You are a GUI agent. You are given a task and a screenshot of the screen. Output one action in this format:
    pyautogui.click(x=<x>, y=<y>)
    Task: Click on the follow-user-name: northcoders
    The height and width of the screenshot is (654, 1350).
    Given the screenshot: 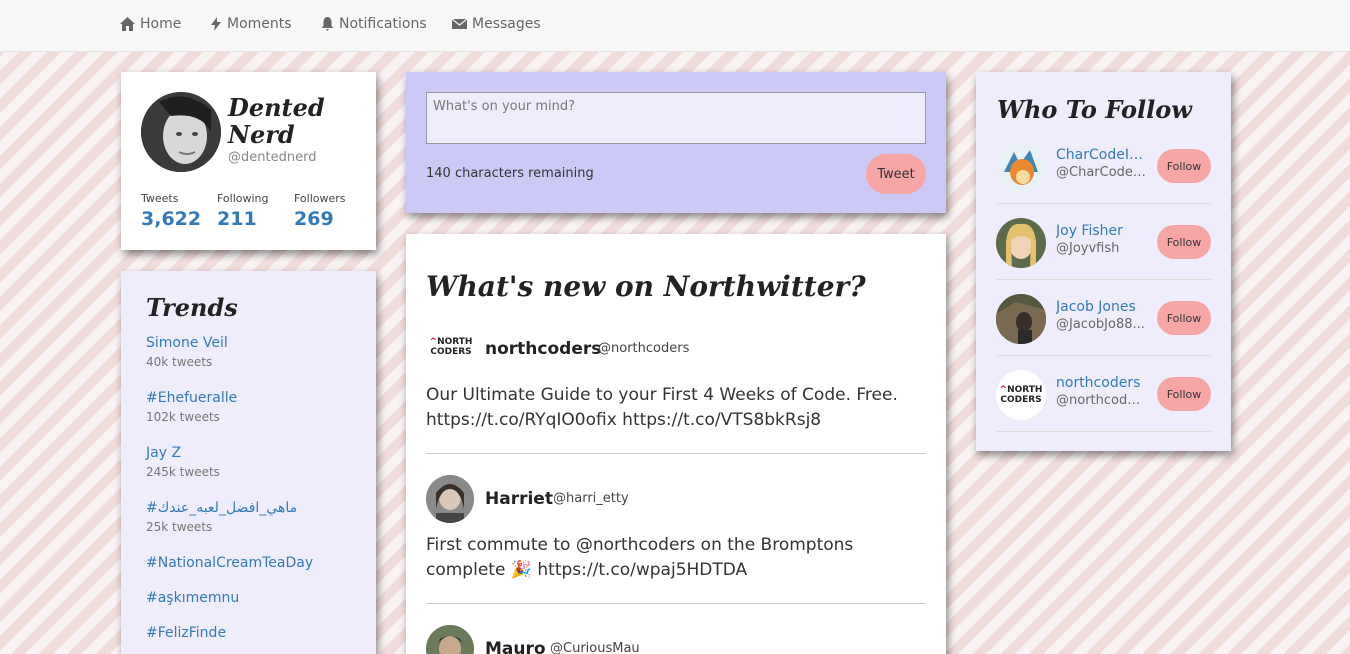 What is the action you would take?
    pyautogui.click(x=1100, y=383)
    